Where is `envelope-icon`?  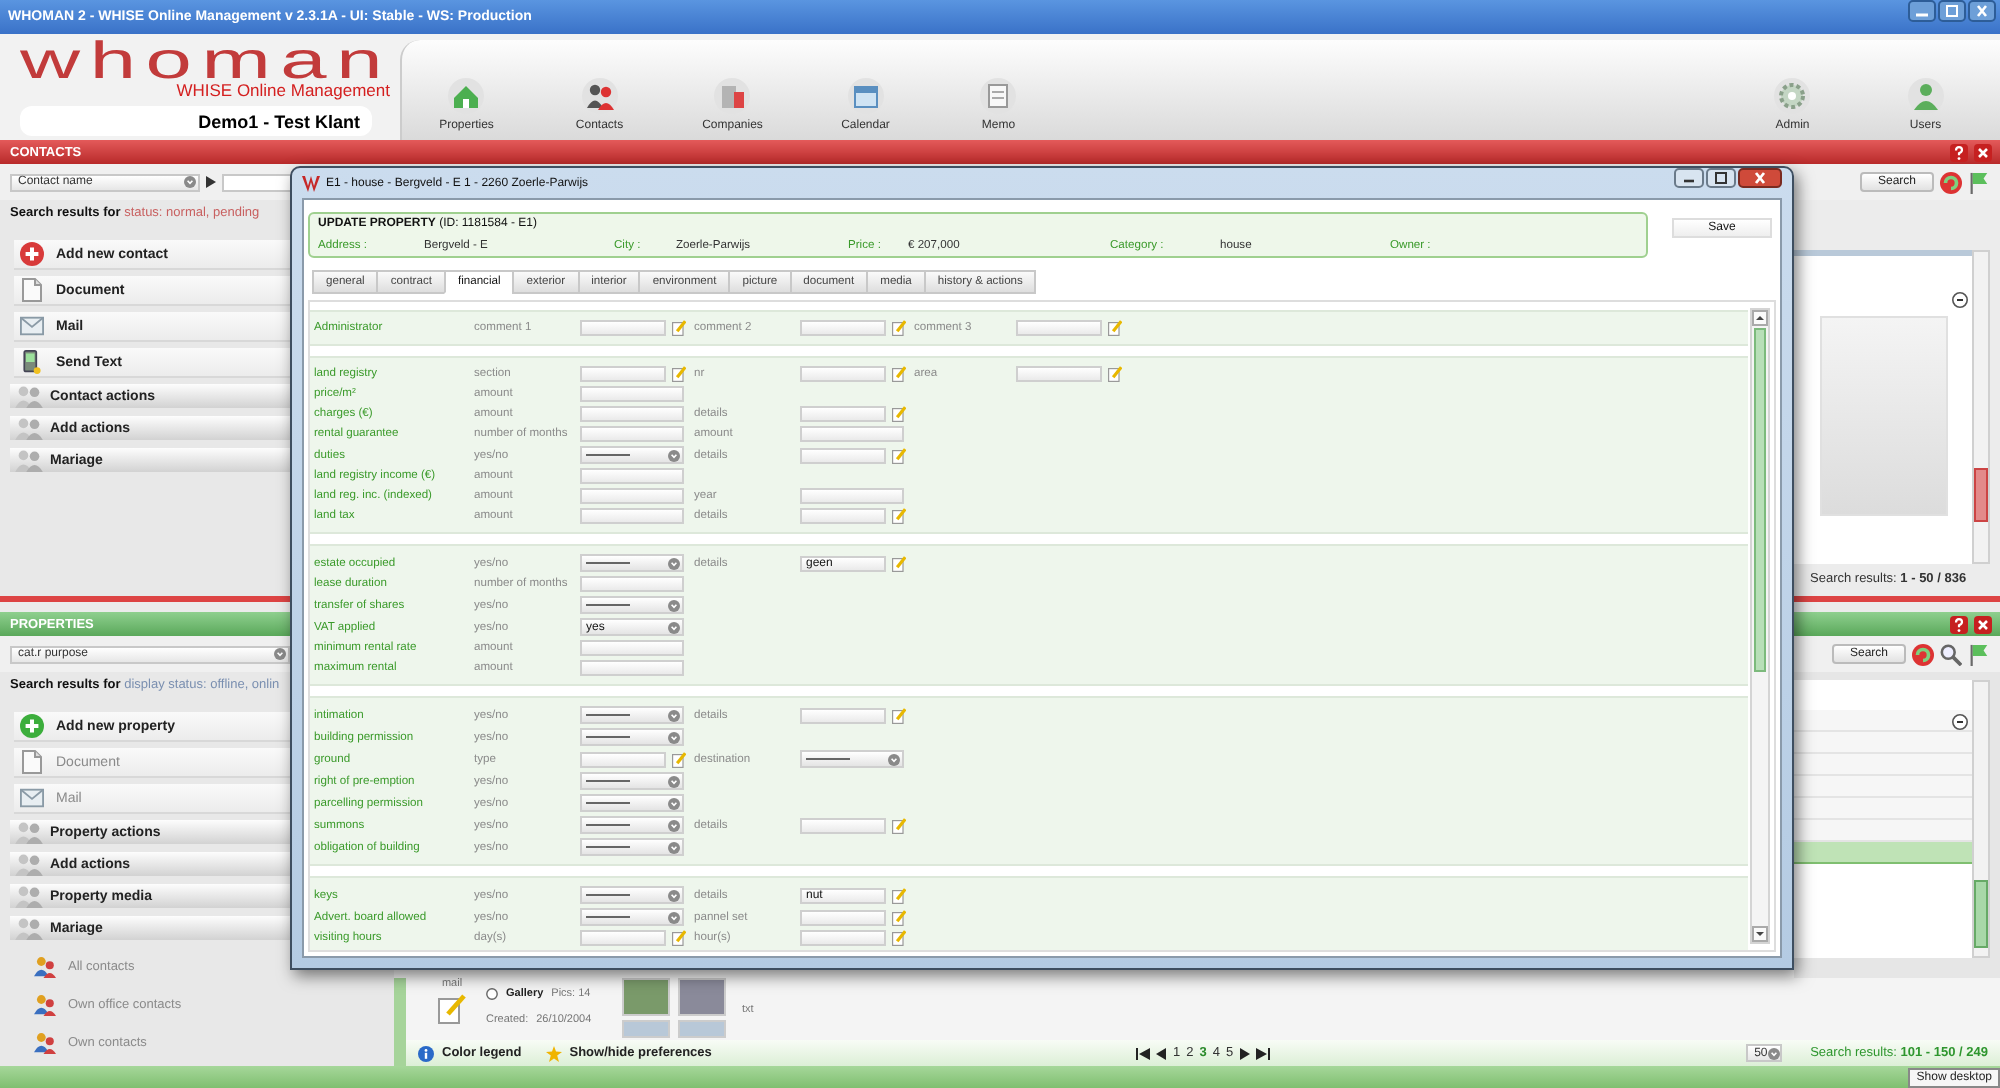
envelope-icon is located at coordinates (32, 798).